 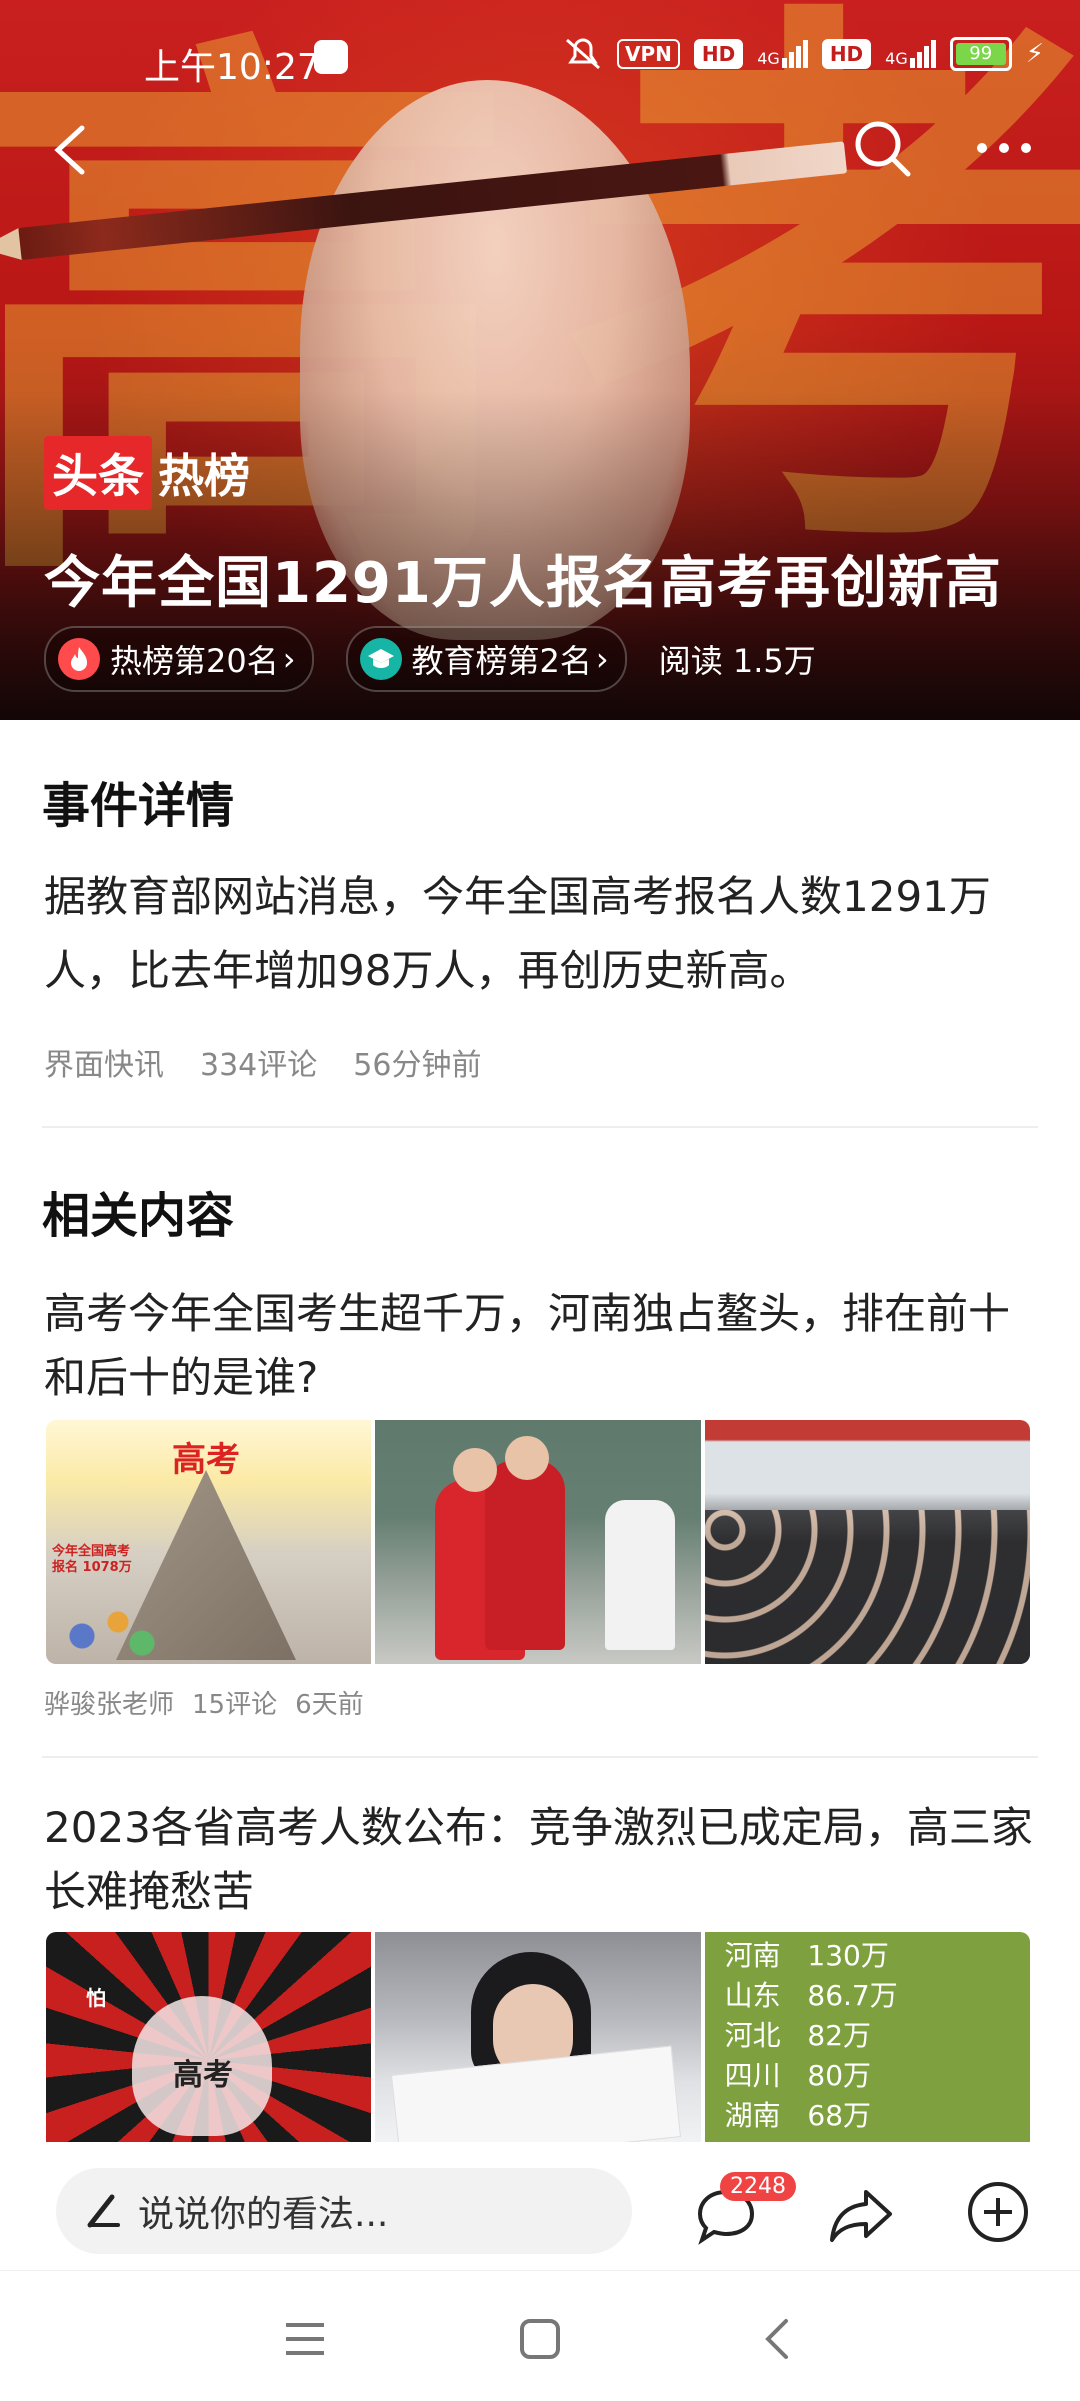 What do you see at coordinates (138, 806) in the screenshot?
I see `details-heading: 事件详情` at bounding box center [138, 806].